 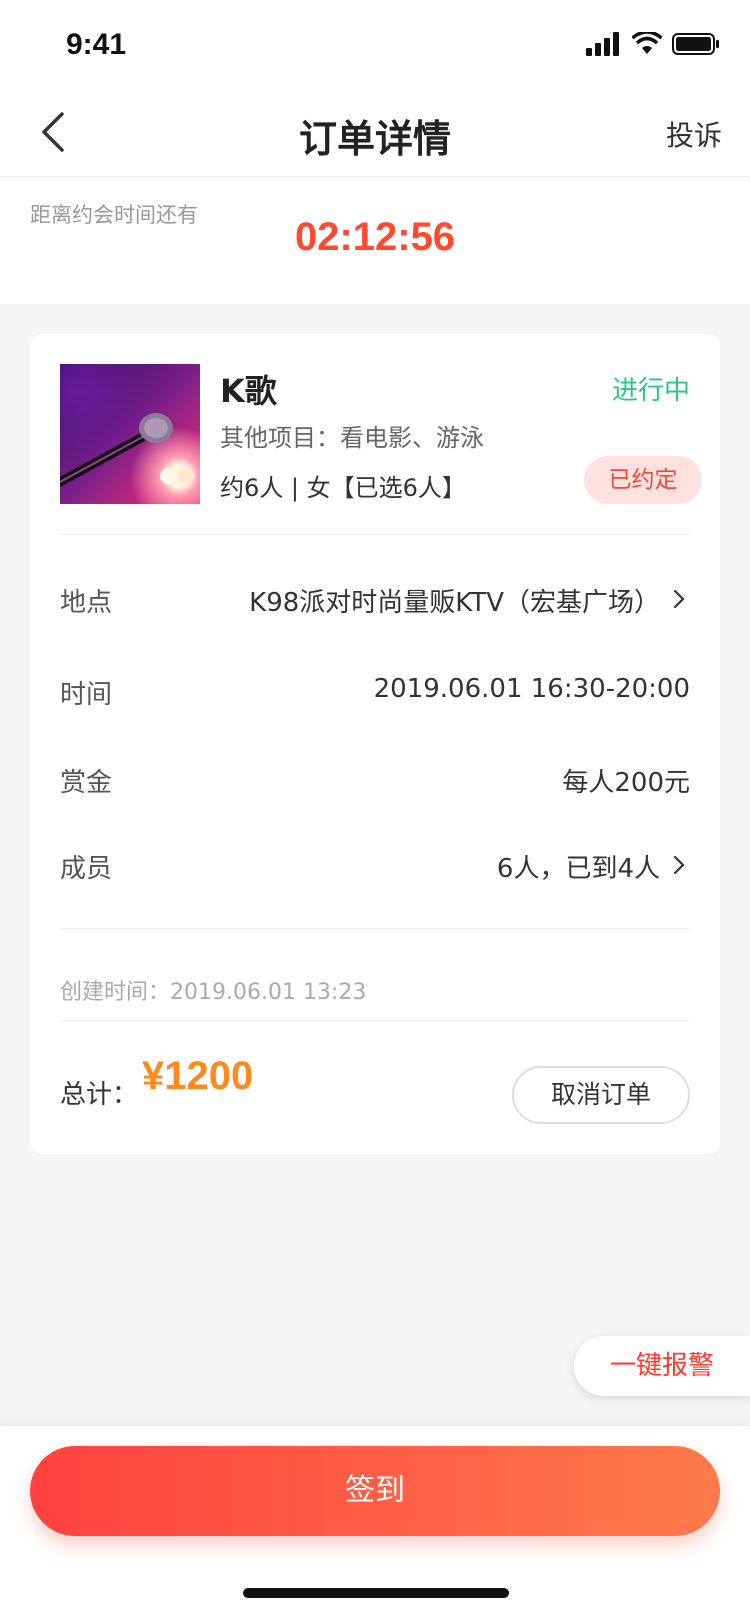 What do you see at coordinates (198, 1076) in the screenshot?
I see `total-amount: ¥1200` at bounding box center [198, 1076].